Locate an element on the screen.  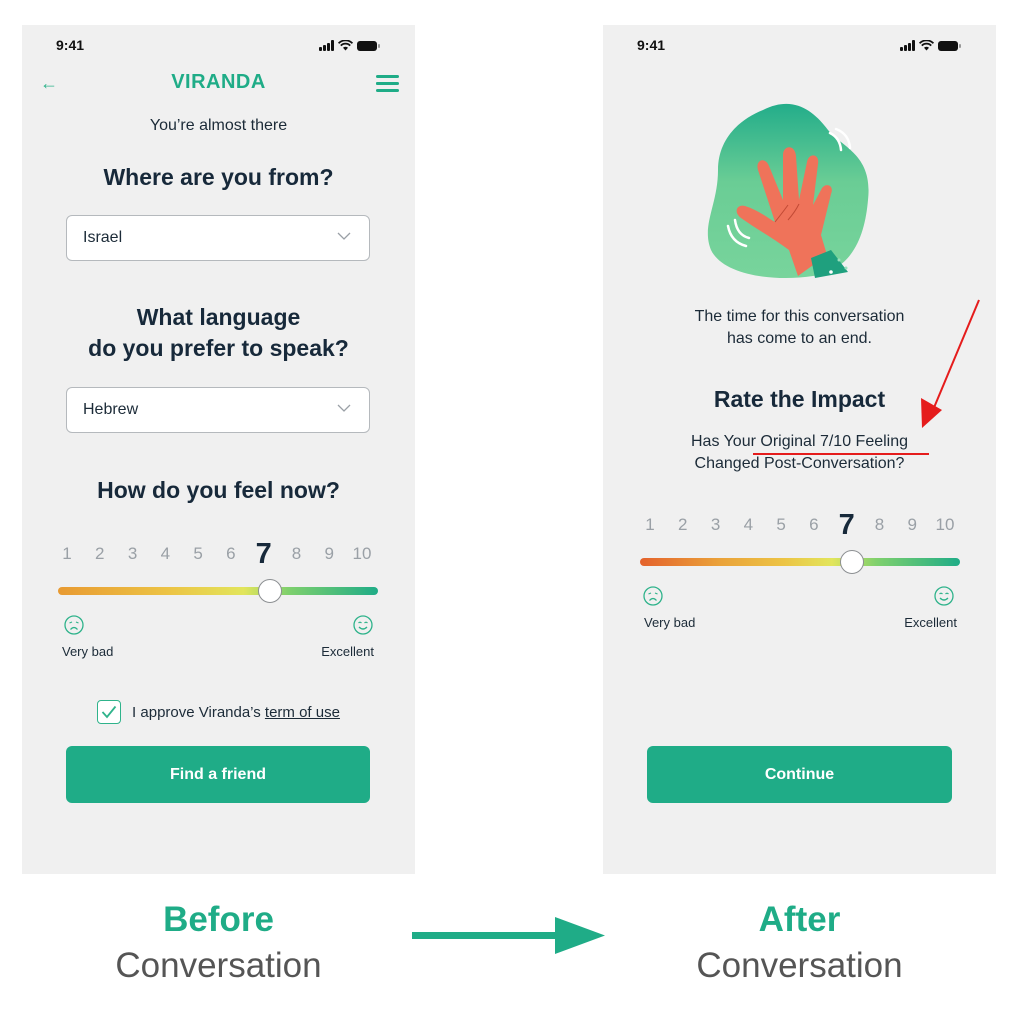
top-nav: ← VIRANDA is located at coordinates (218, 85).